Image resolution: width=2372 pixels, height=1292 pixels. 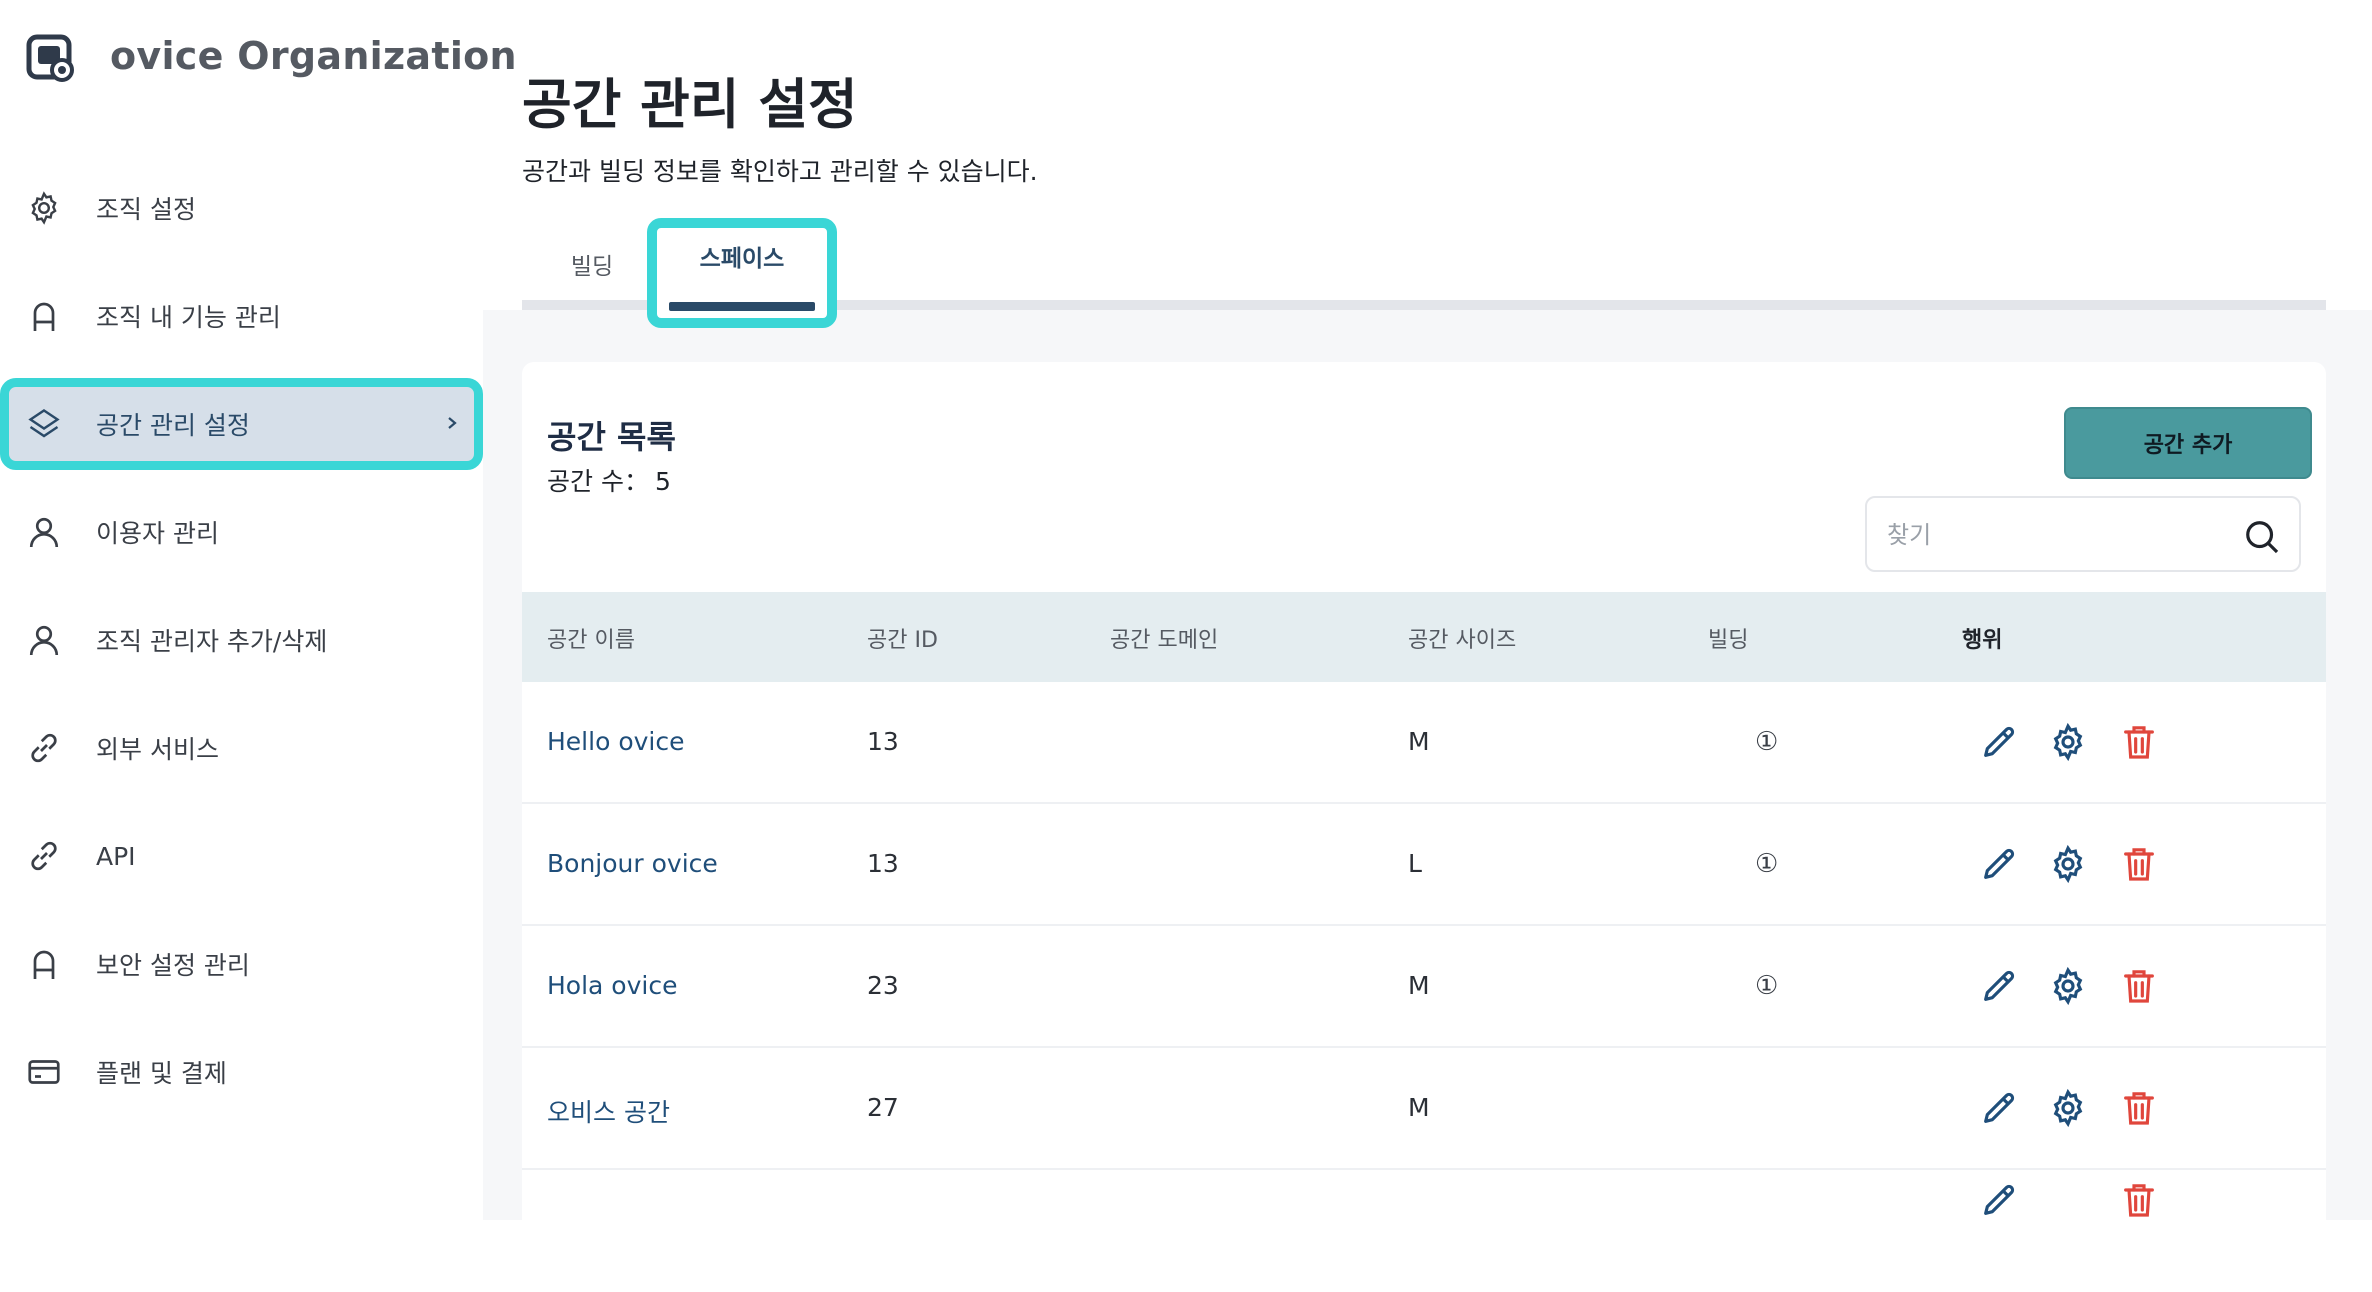 What do you see at coordinates (598, 481) in the screenshot?
I see `space-count-label: 공간 수：` at bounding box center [598, 481].